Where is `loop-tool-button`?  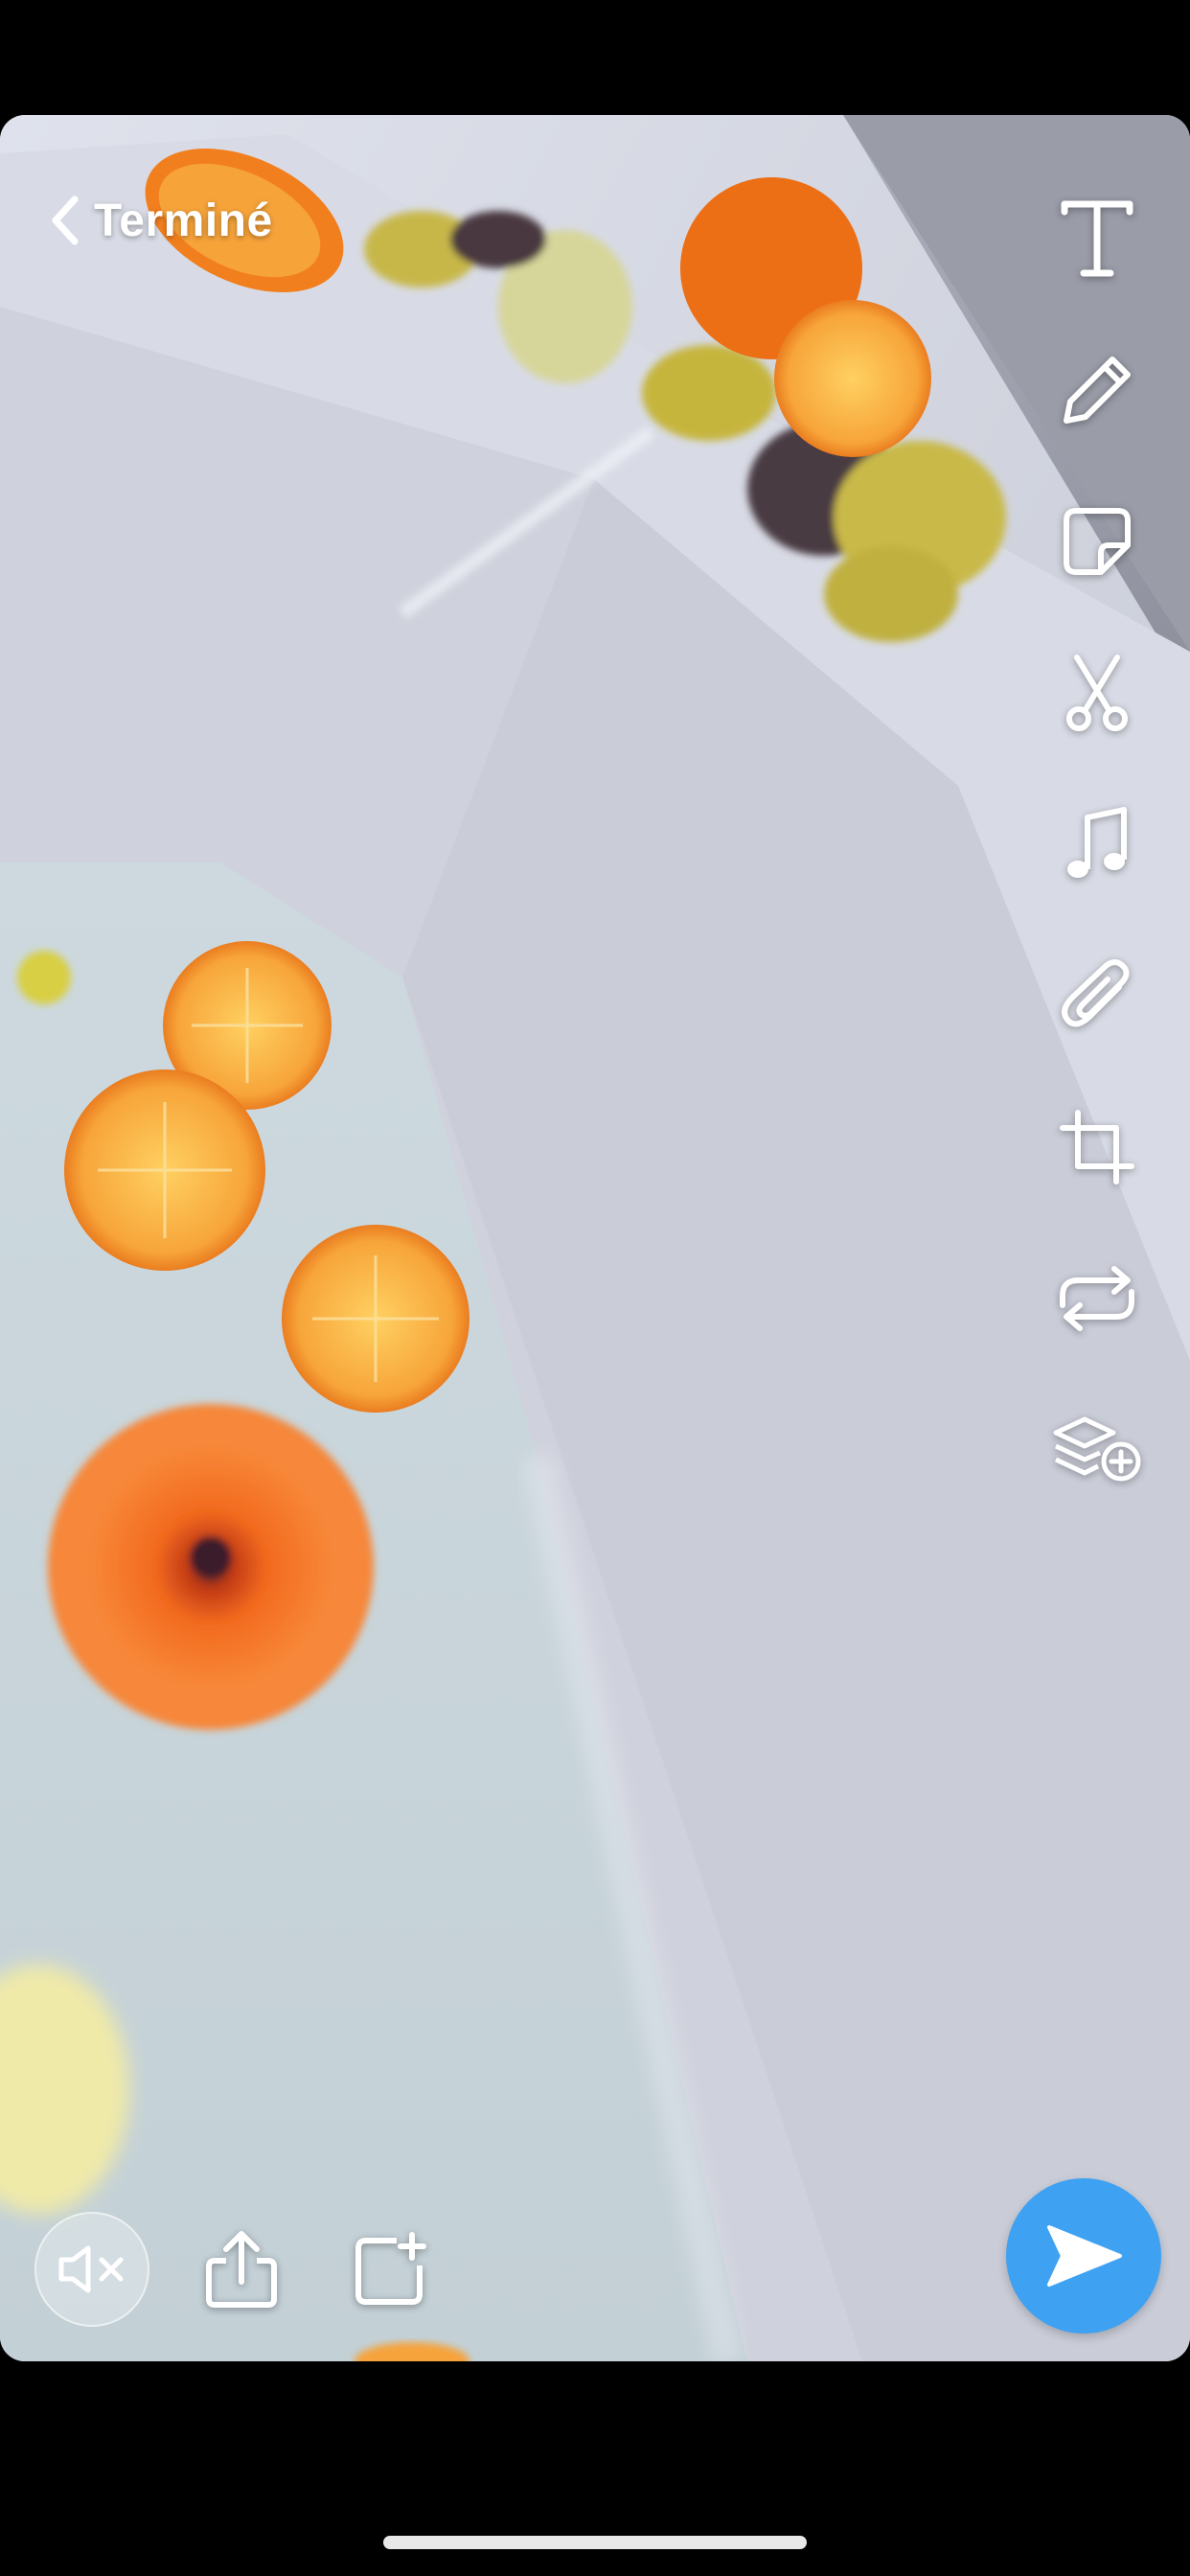
loop-tool-button is located at coordinates (1097, 1298).